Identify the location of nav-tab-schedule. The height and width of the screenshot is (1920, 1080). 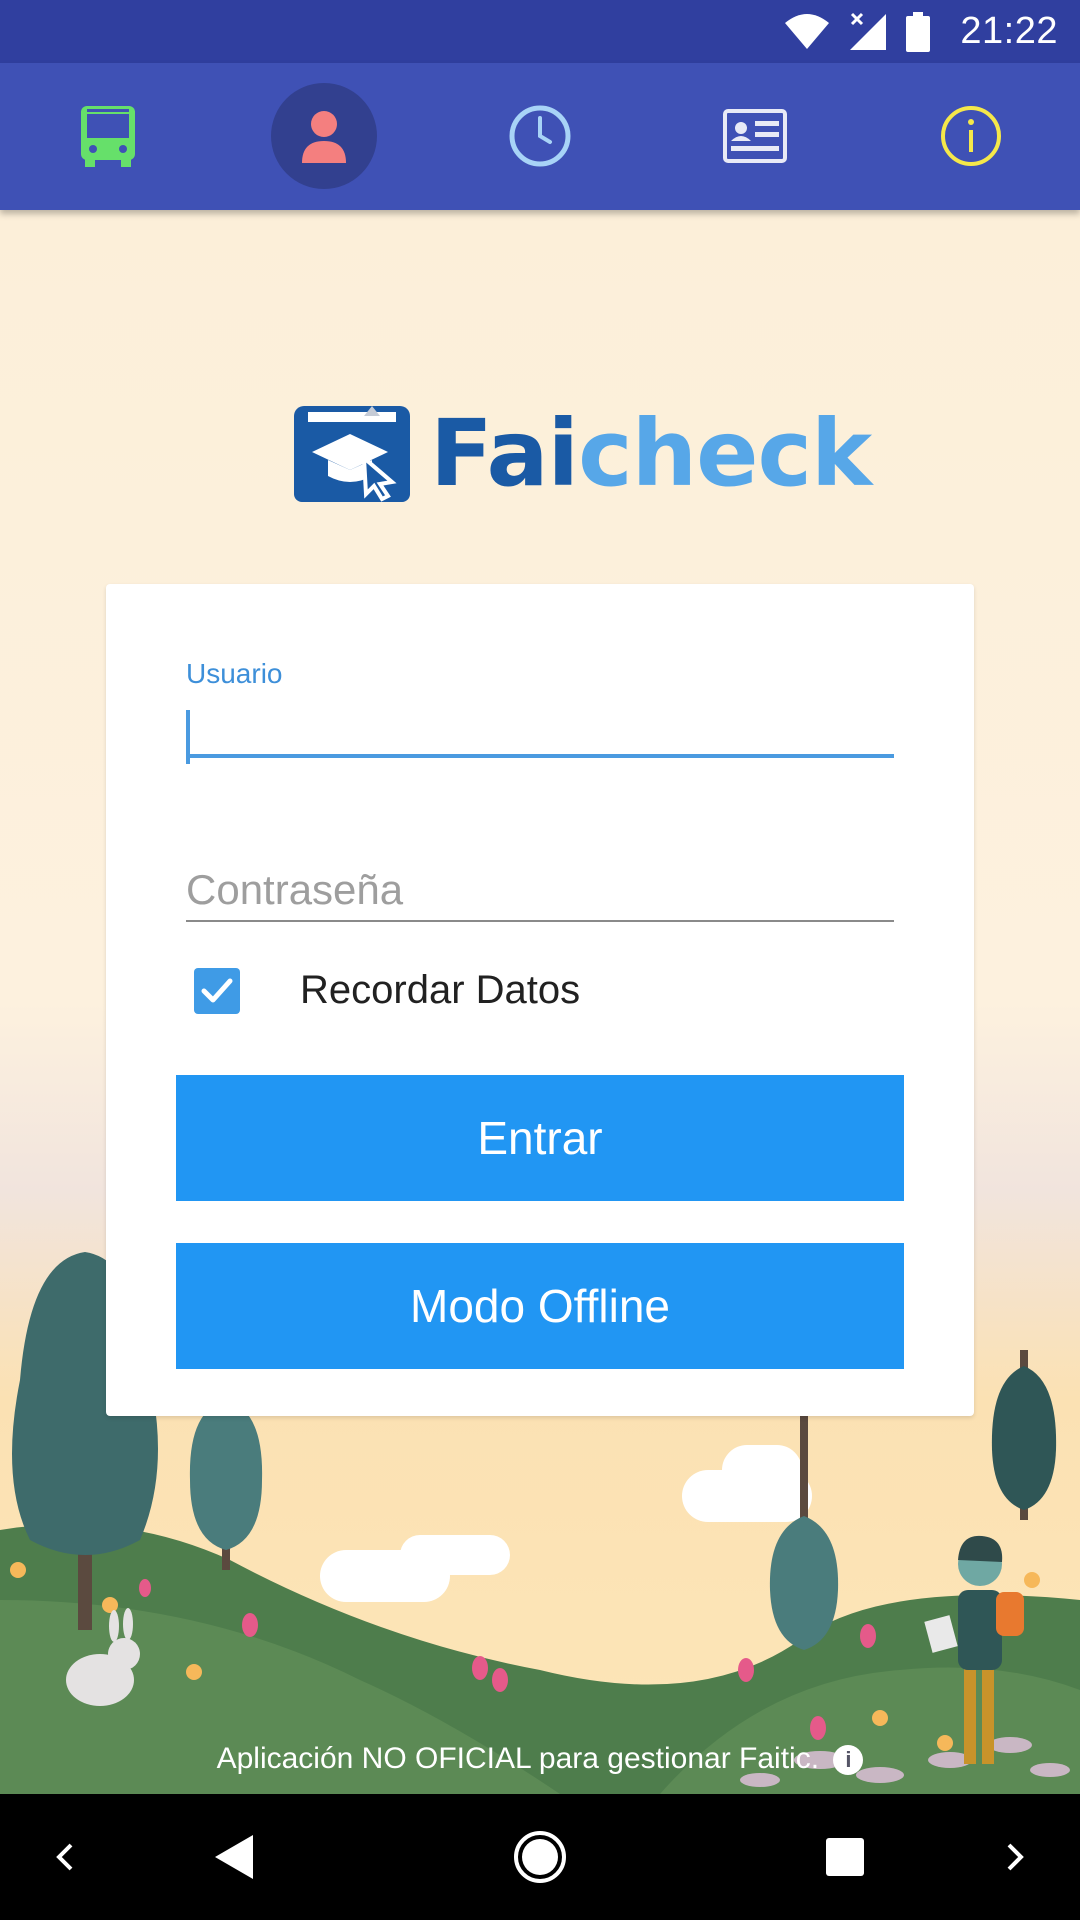
(540, 136).